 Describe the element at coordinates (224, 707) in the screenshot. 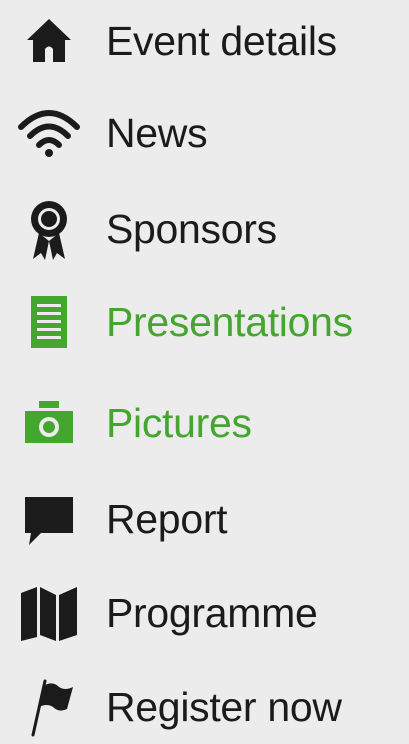

I see `menu-item-label: Register now` at that location.